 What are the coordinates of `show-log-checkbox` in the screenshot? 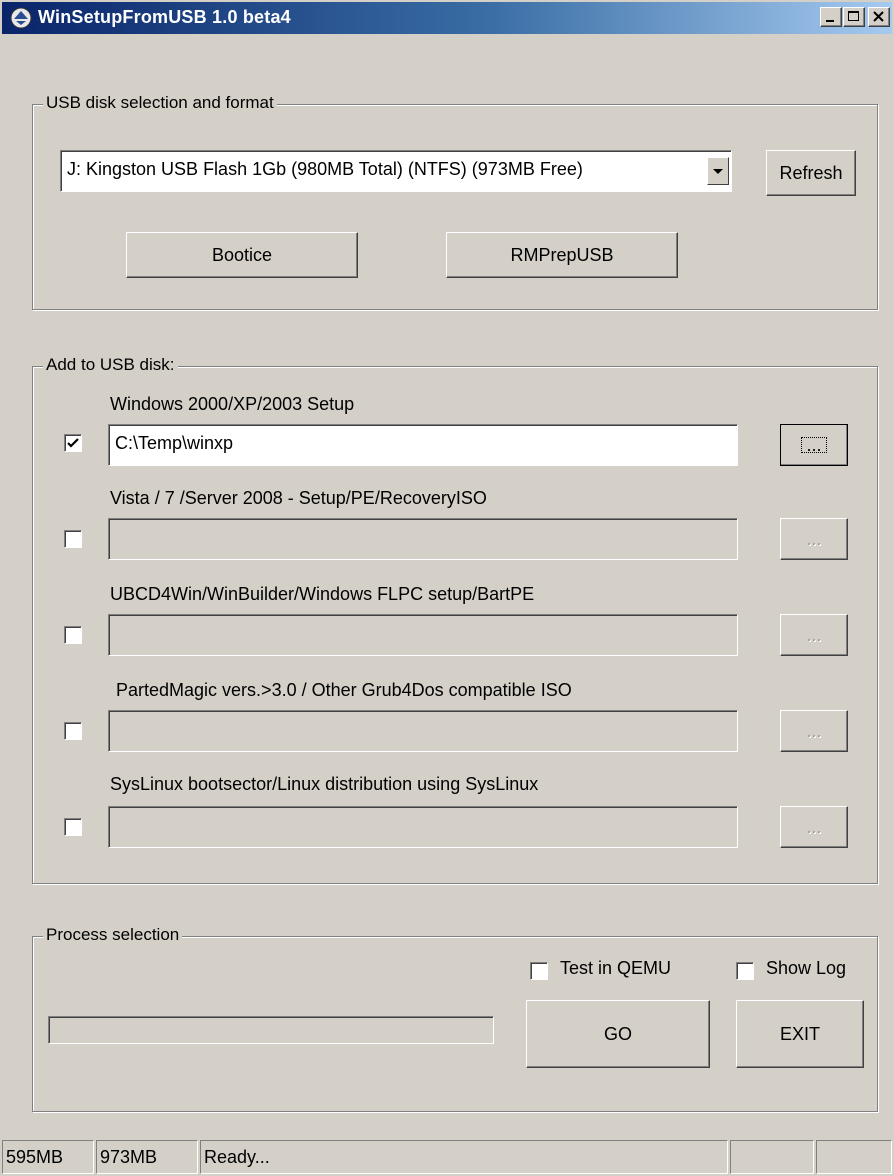 It's located at (745, 971).